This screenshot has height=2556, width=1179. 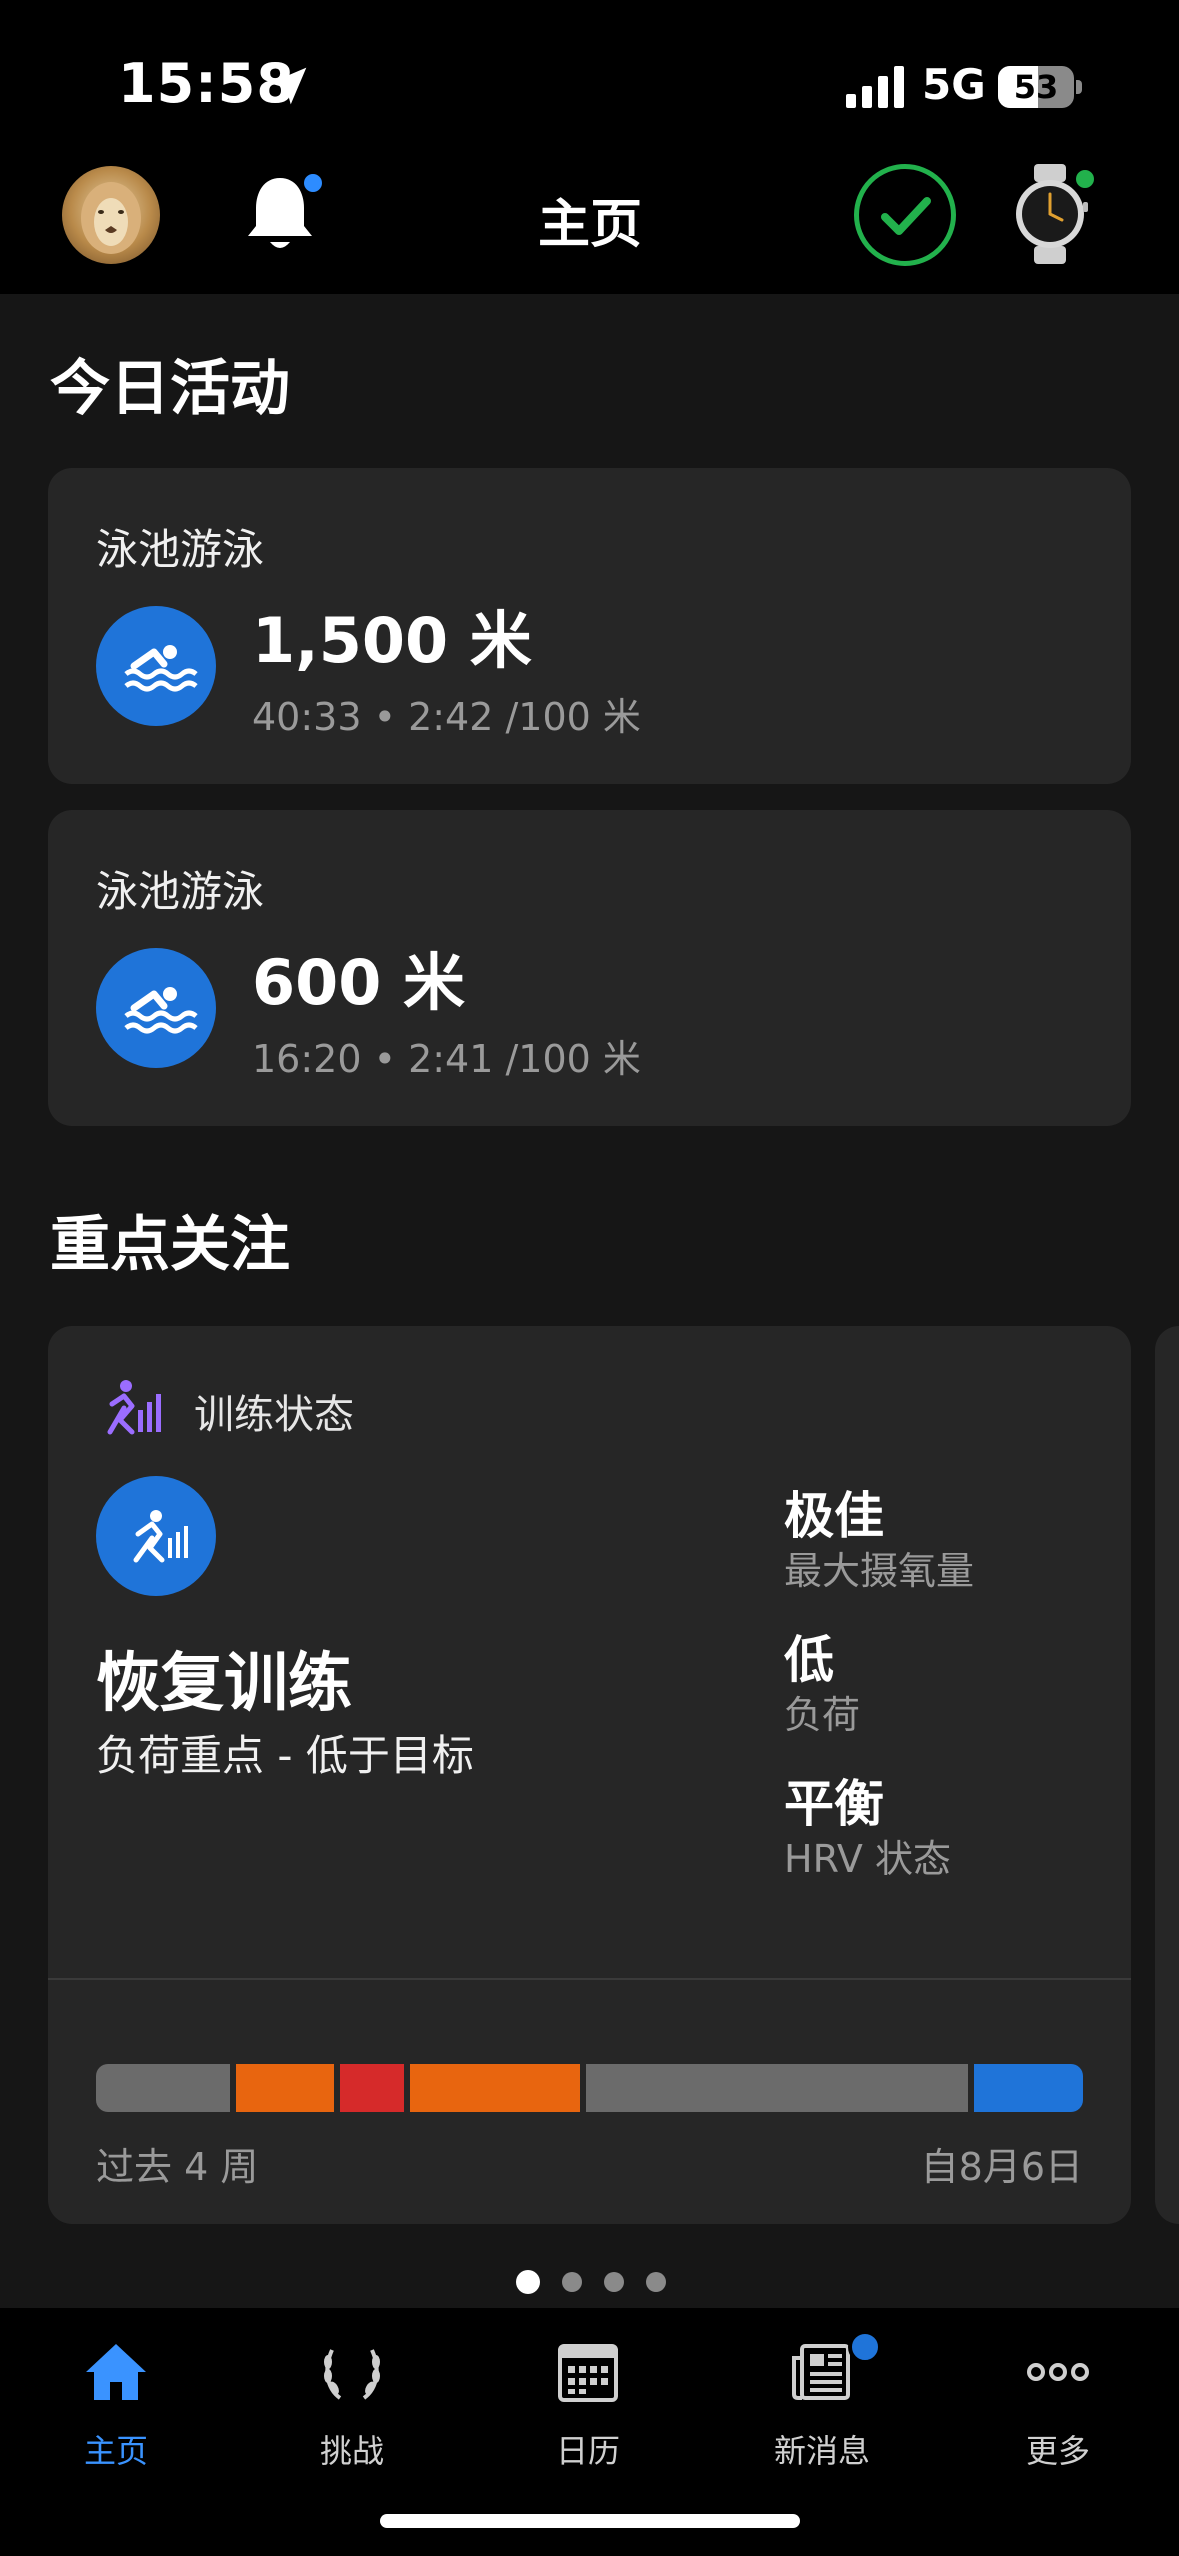 I want to click on more-icon, so click(x=1058, y=2372).